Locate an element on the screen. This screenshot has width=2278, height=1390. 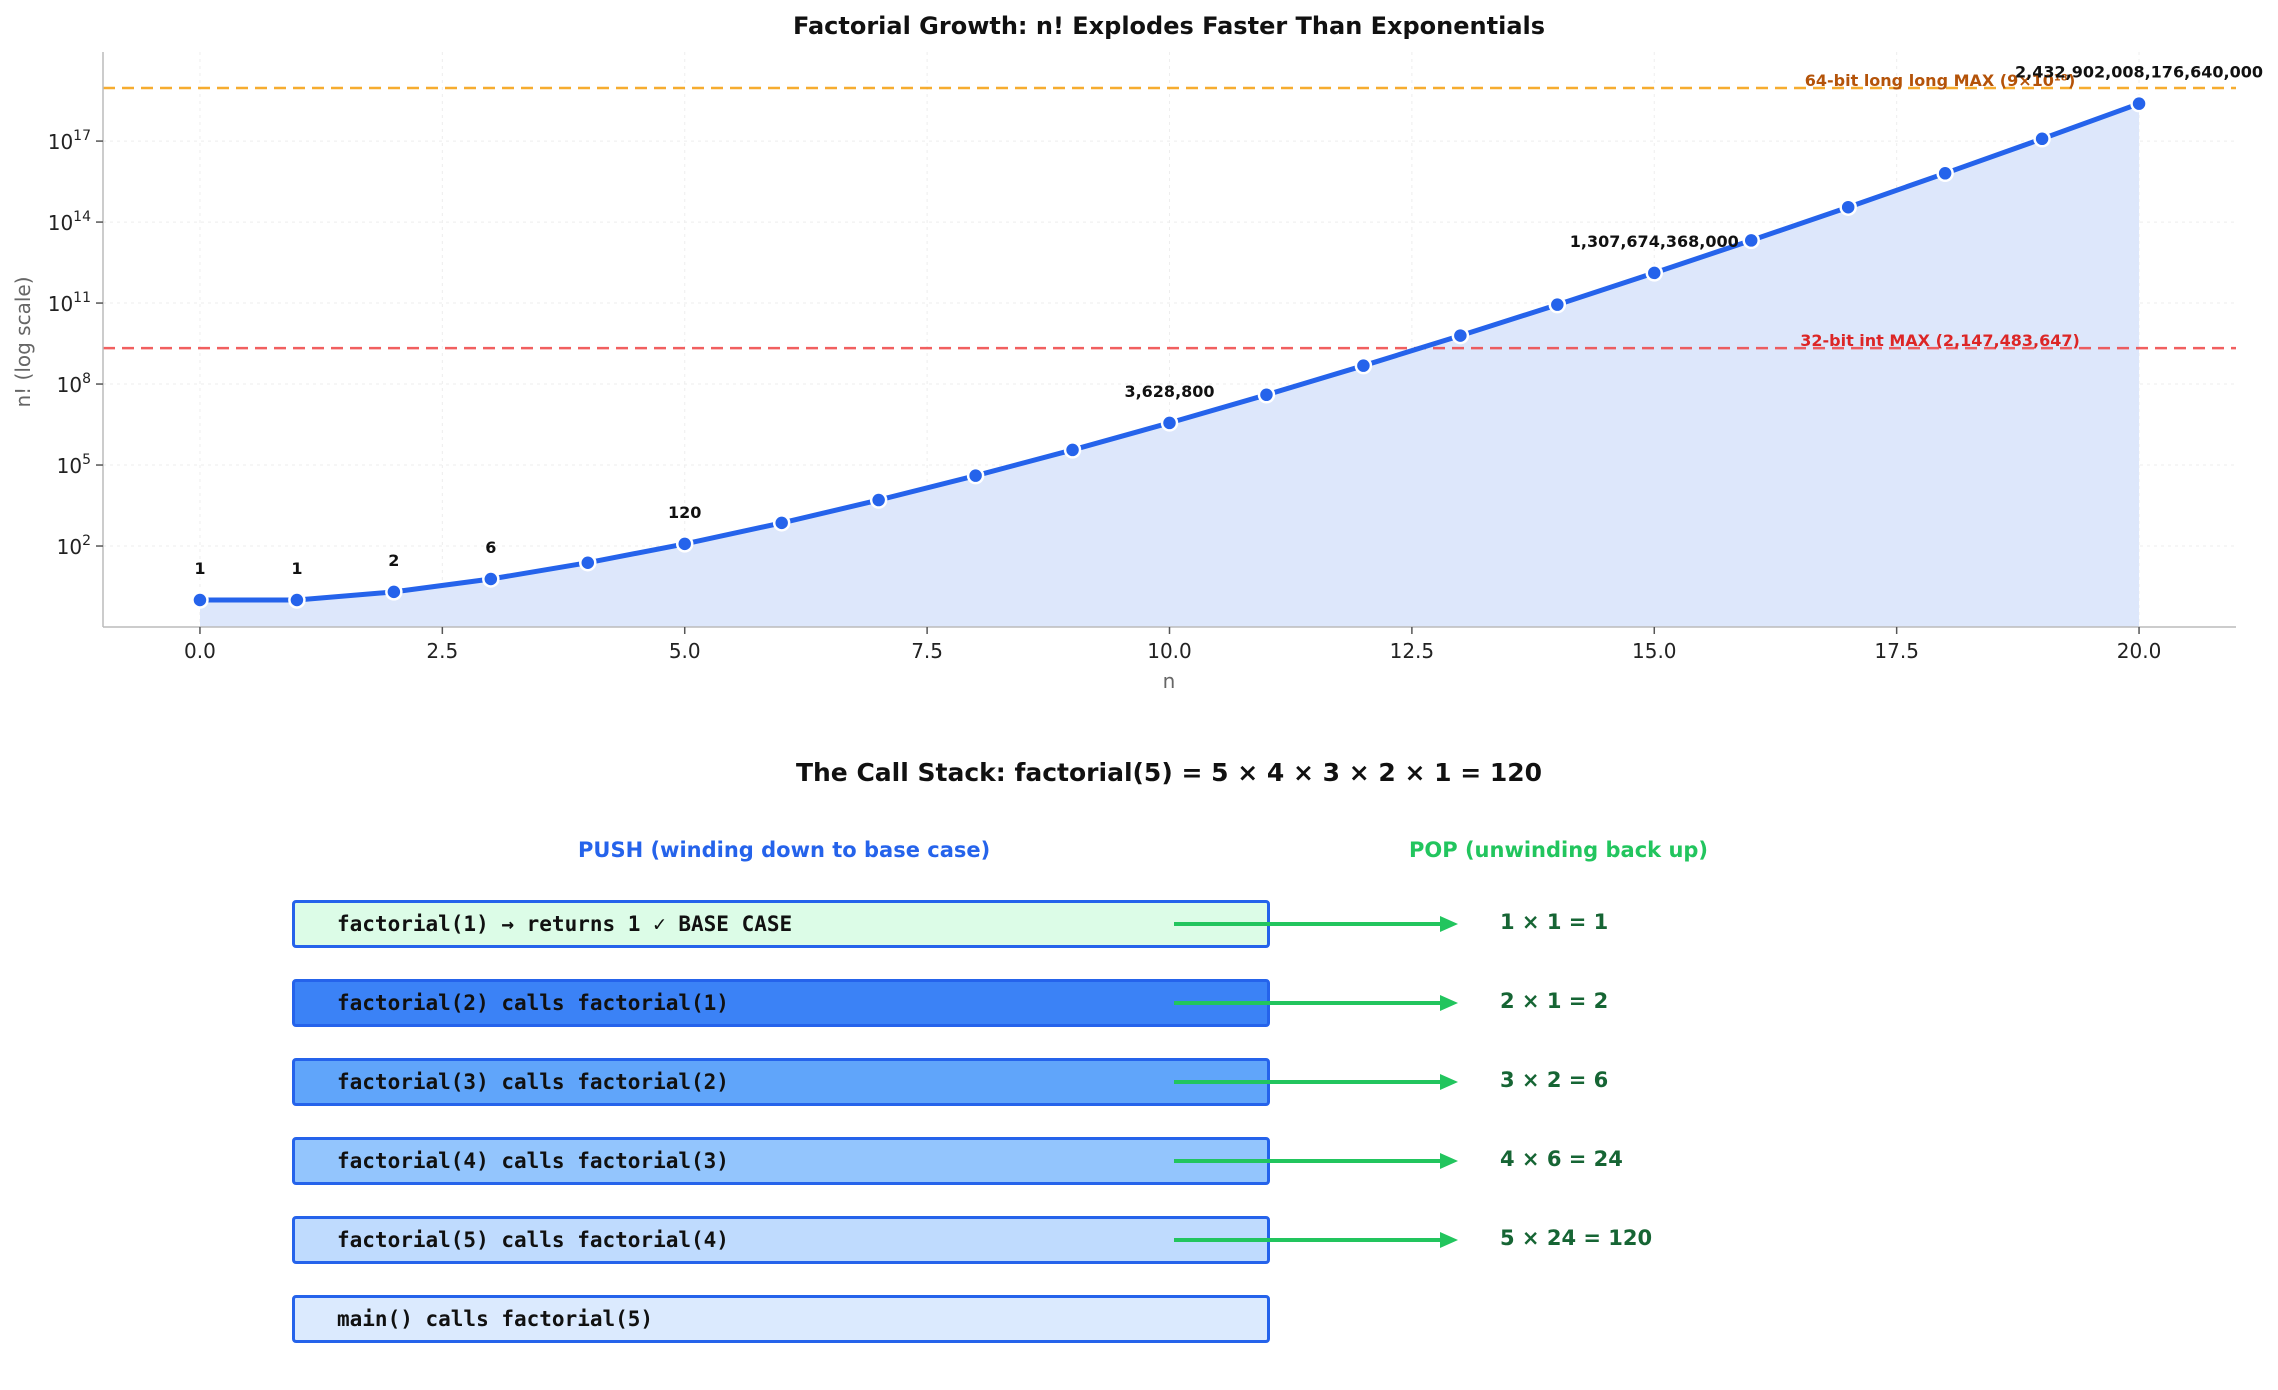
data-label: 120 is located at coordinates (684, 512).